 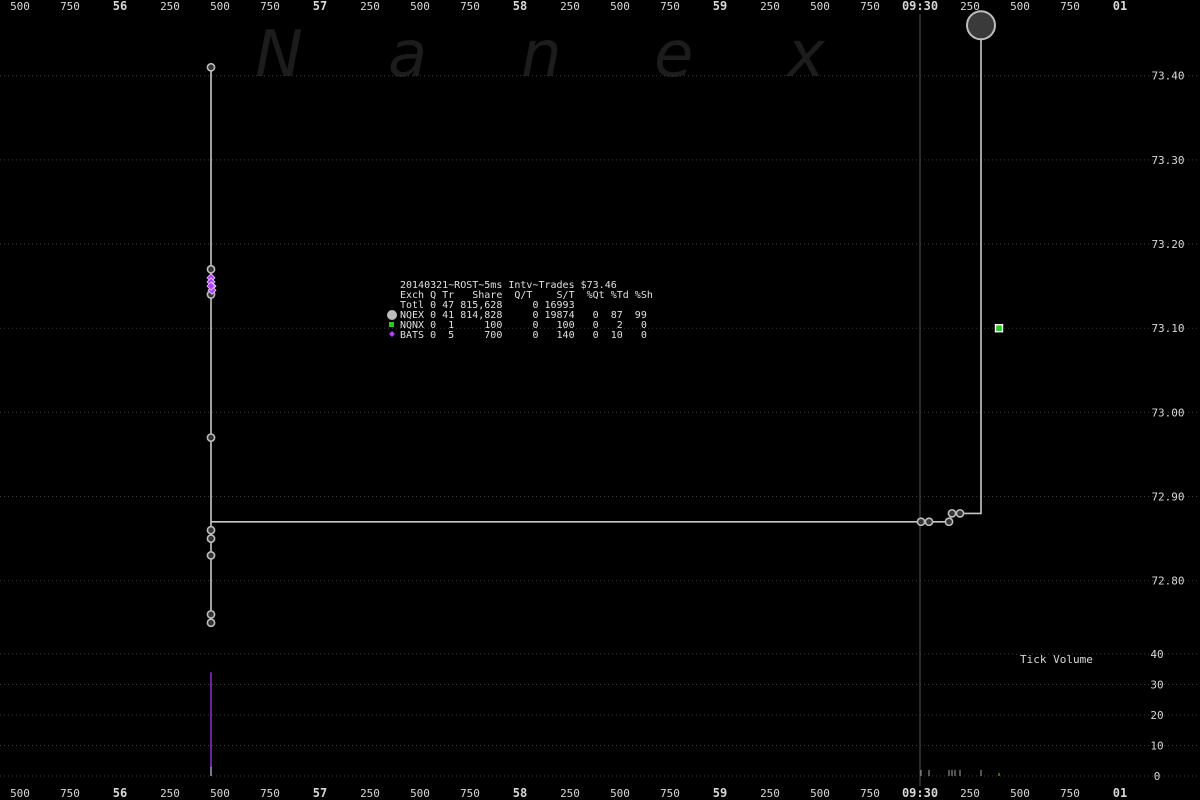 I want to click on x-tick-label-bottom: 59, so click(x=720, y=793).